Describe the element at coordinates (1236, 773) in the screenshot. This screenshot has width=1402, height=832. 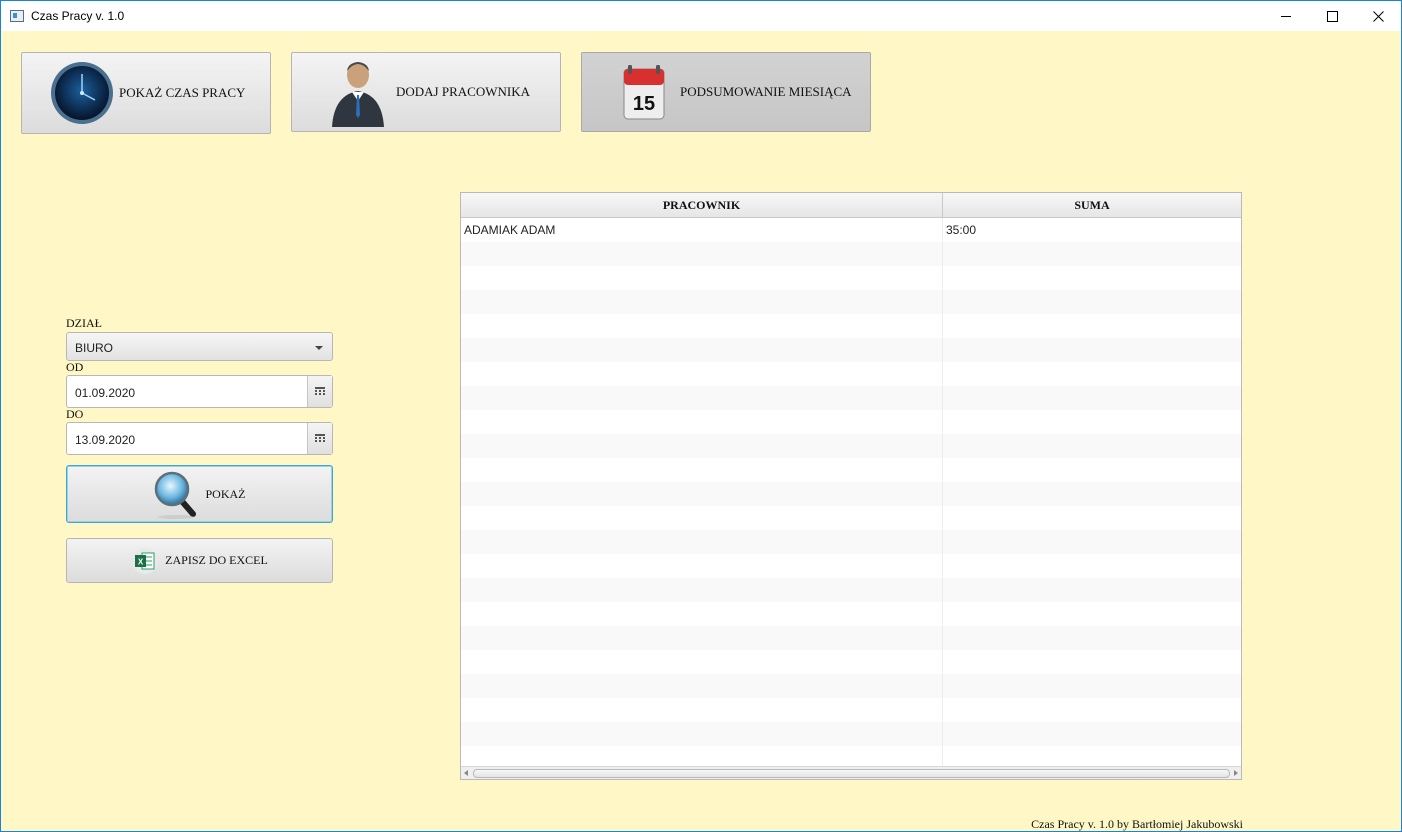
I see `scroll-right-icon` at that location.